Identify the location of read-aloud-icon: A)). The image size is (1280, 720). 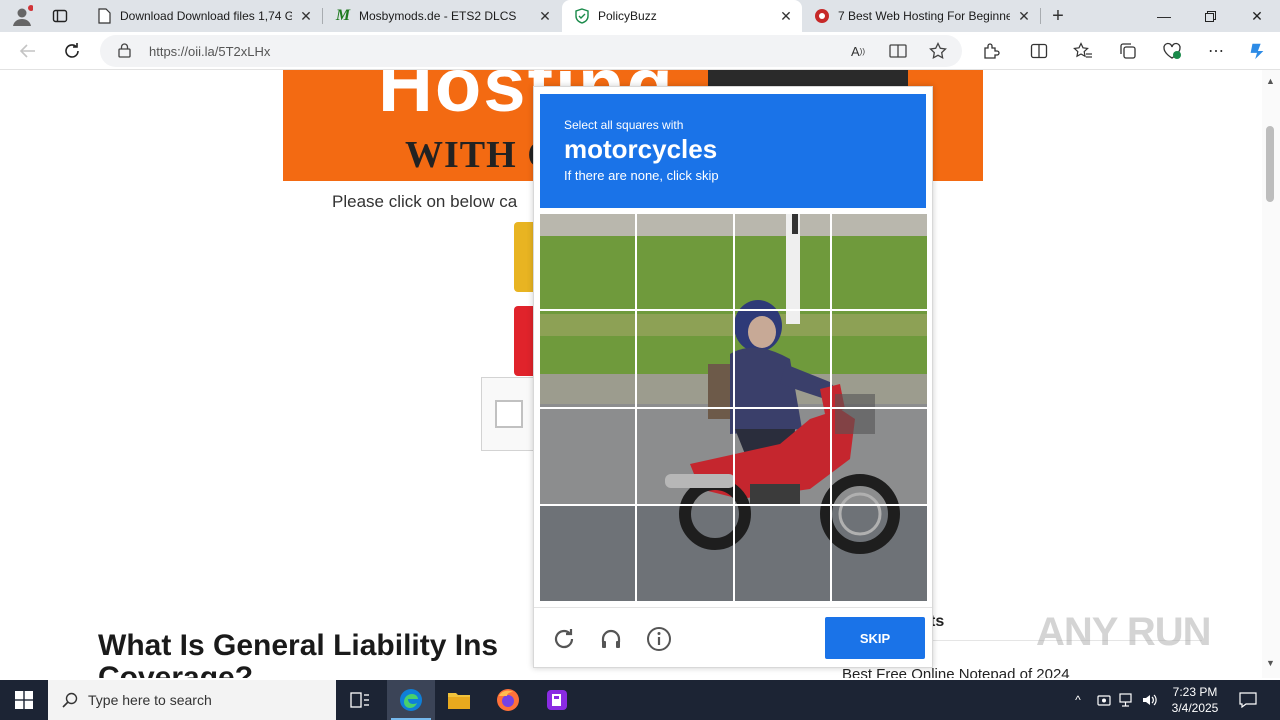
(858, 51).